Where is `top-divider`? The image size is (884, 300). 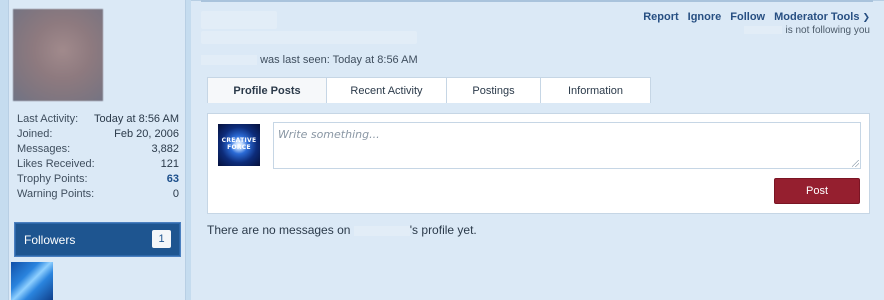
top-divider is located at coordinates (537, 1).